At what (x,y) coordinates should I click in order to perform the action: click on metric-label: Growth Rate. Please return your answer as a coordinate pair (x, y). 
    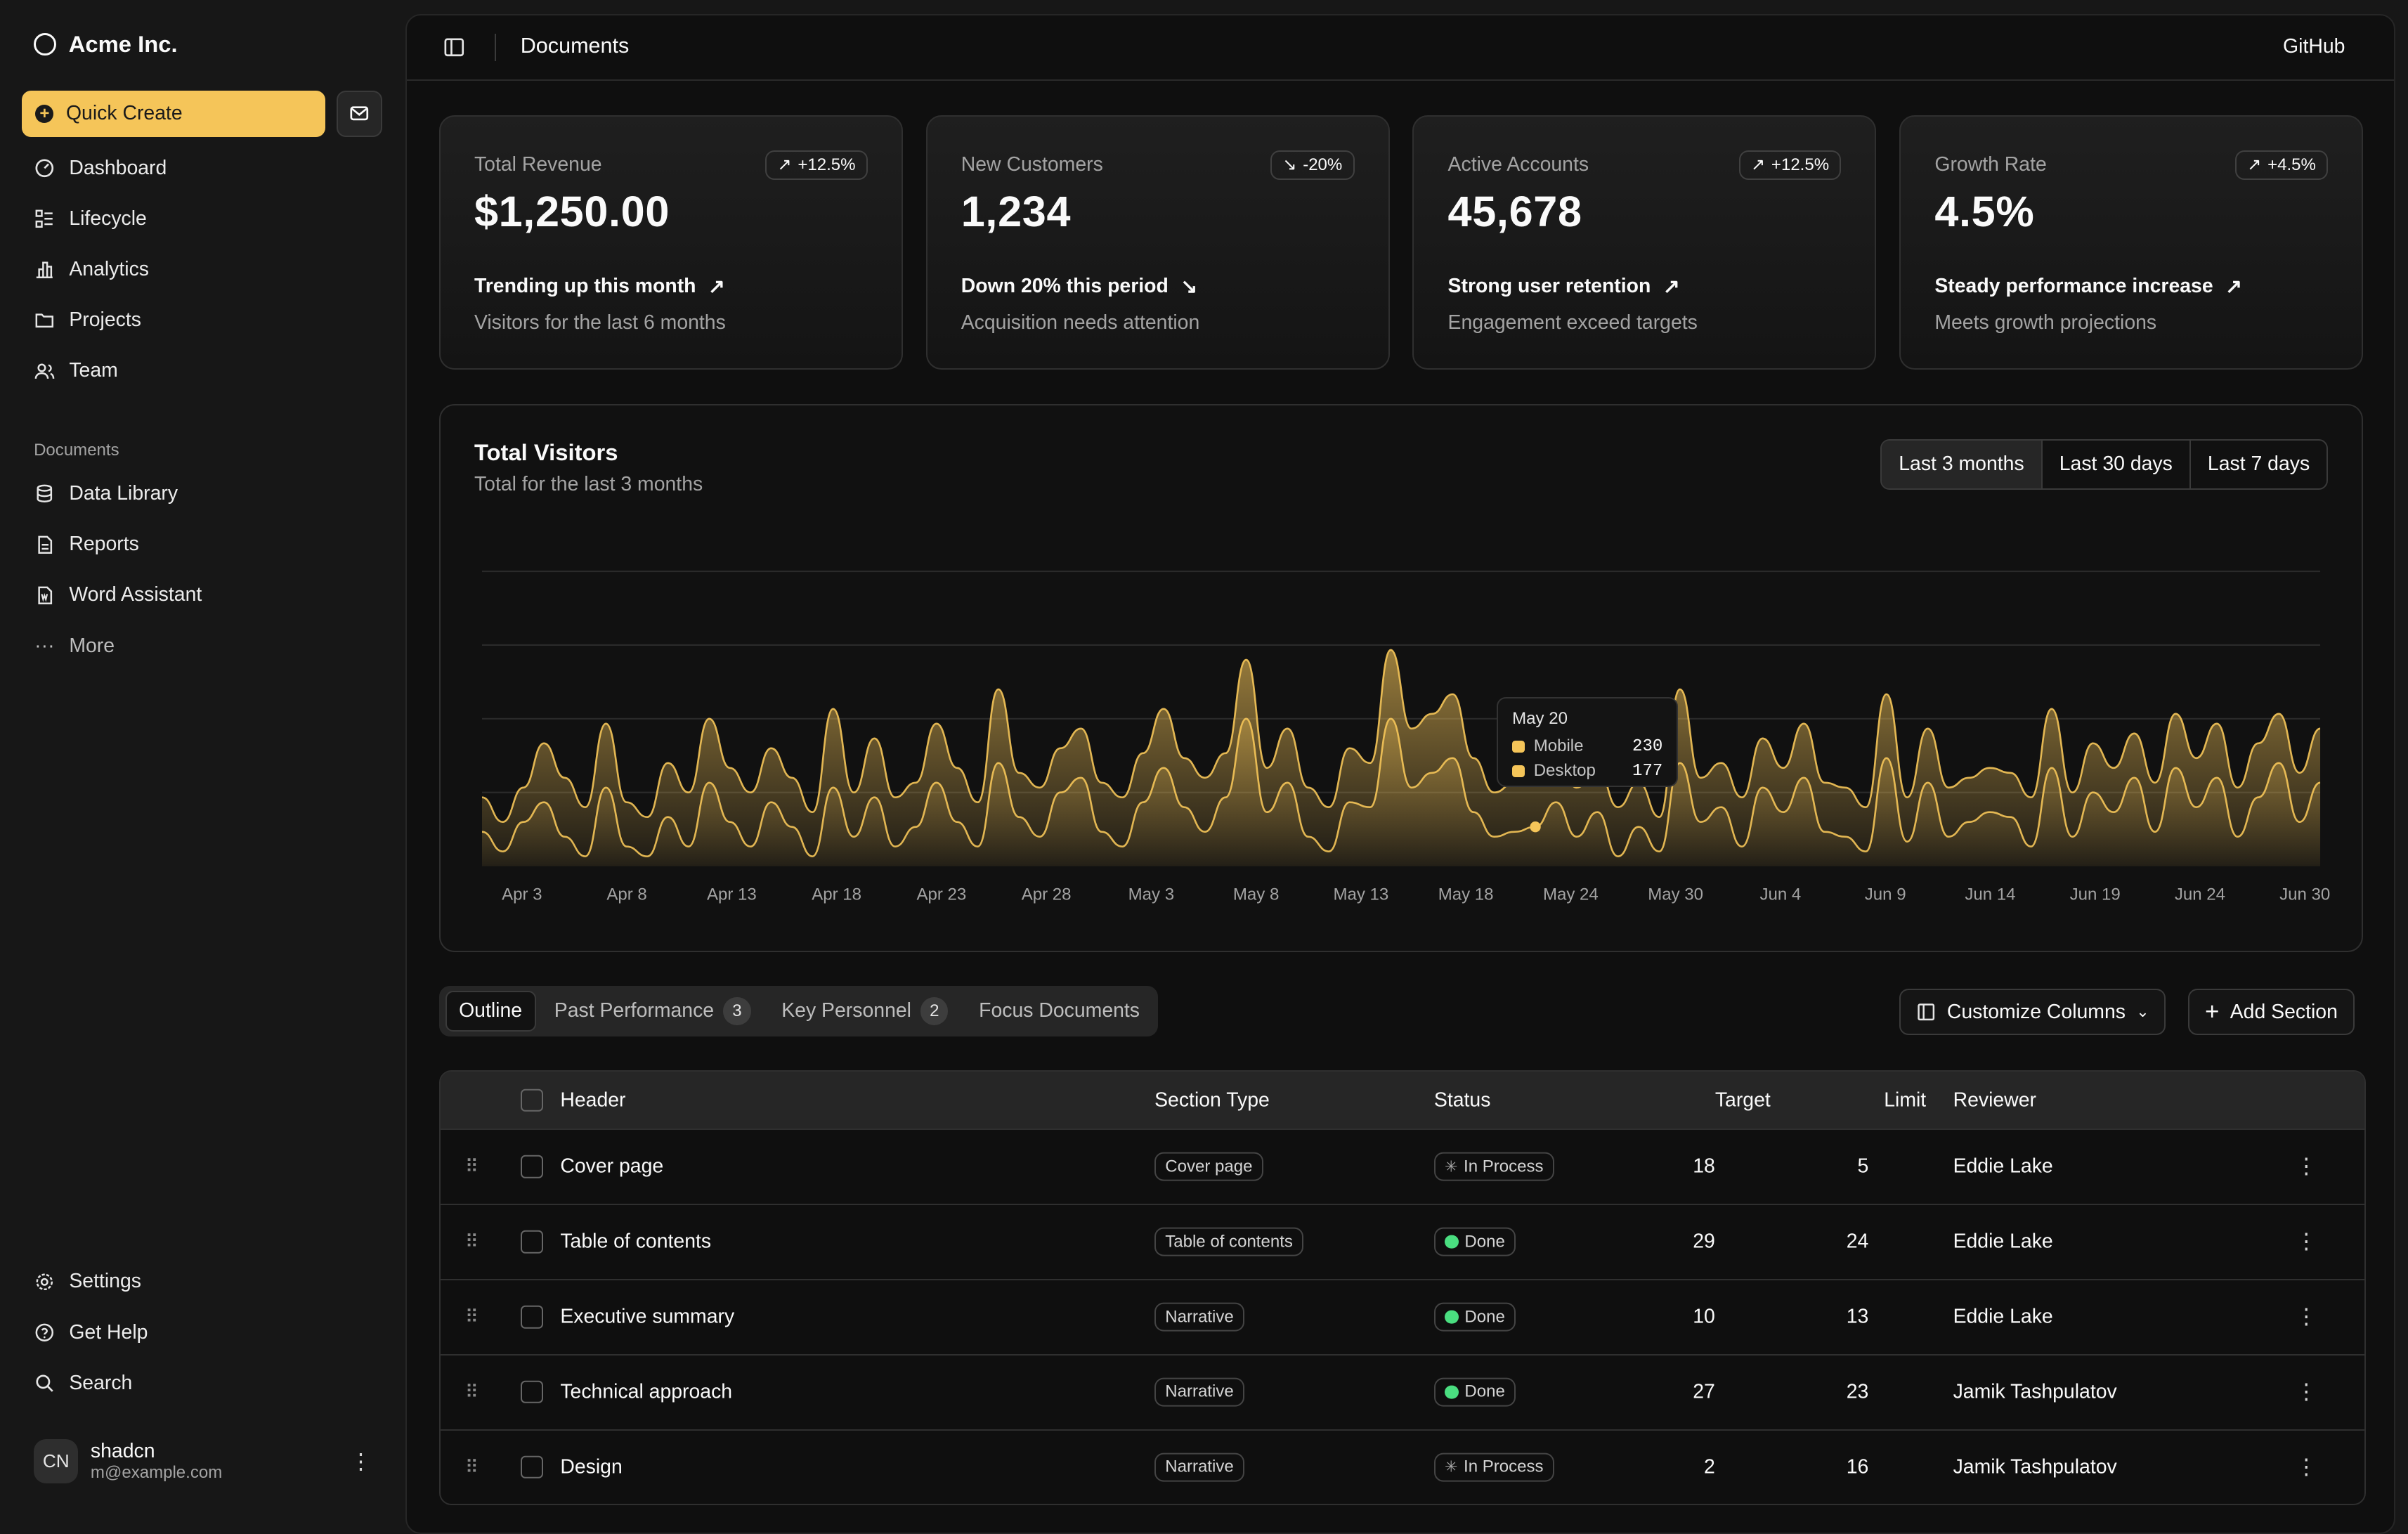
    Looking at the image, I should click on (1990, 165).